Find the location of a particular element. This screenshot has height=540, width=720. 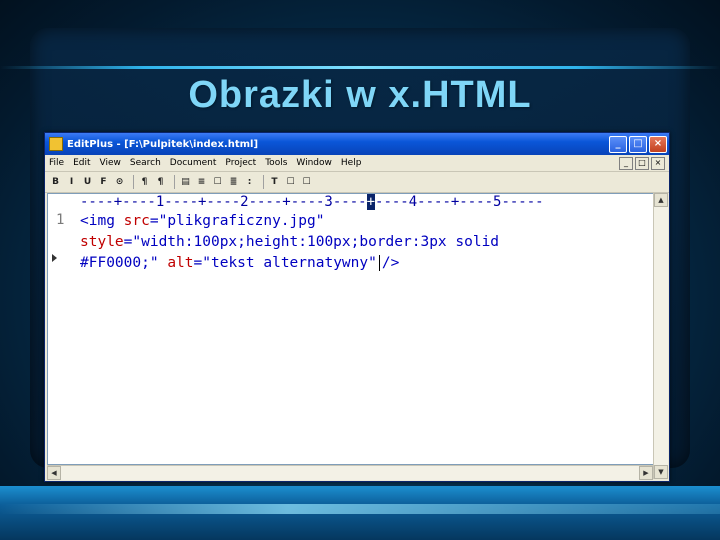

doc-minimize-button: _ is located at coordinates (626, 163).